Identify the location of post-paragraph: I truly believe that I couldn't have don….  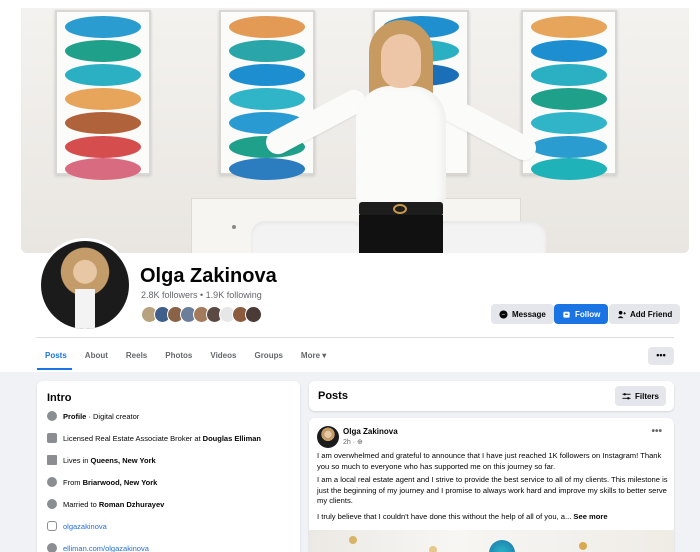
(462, 516).